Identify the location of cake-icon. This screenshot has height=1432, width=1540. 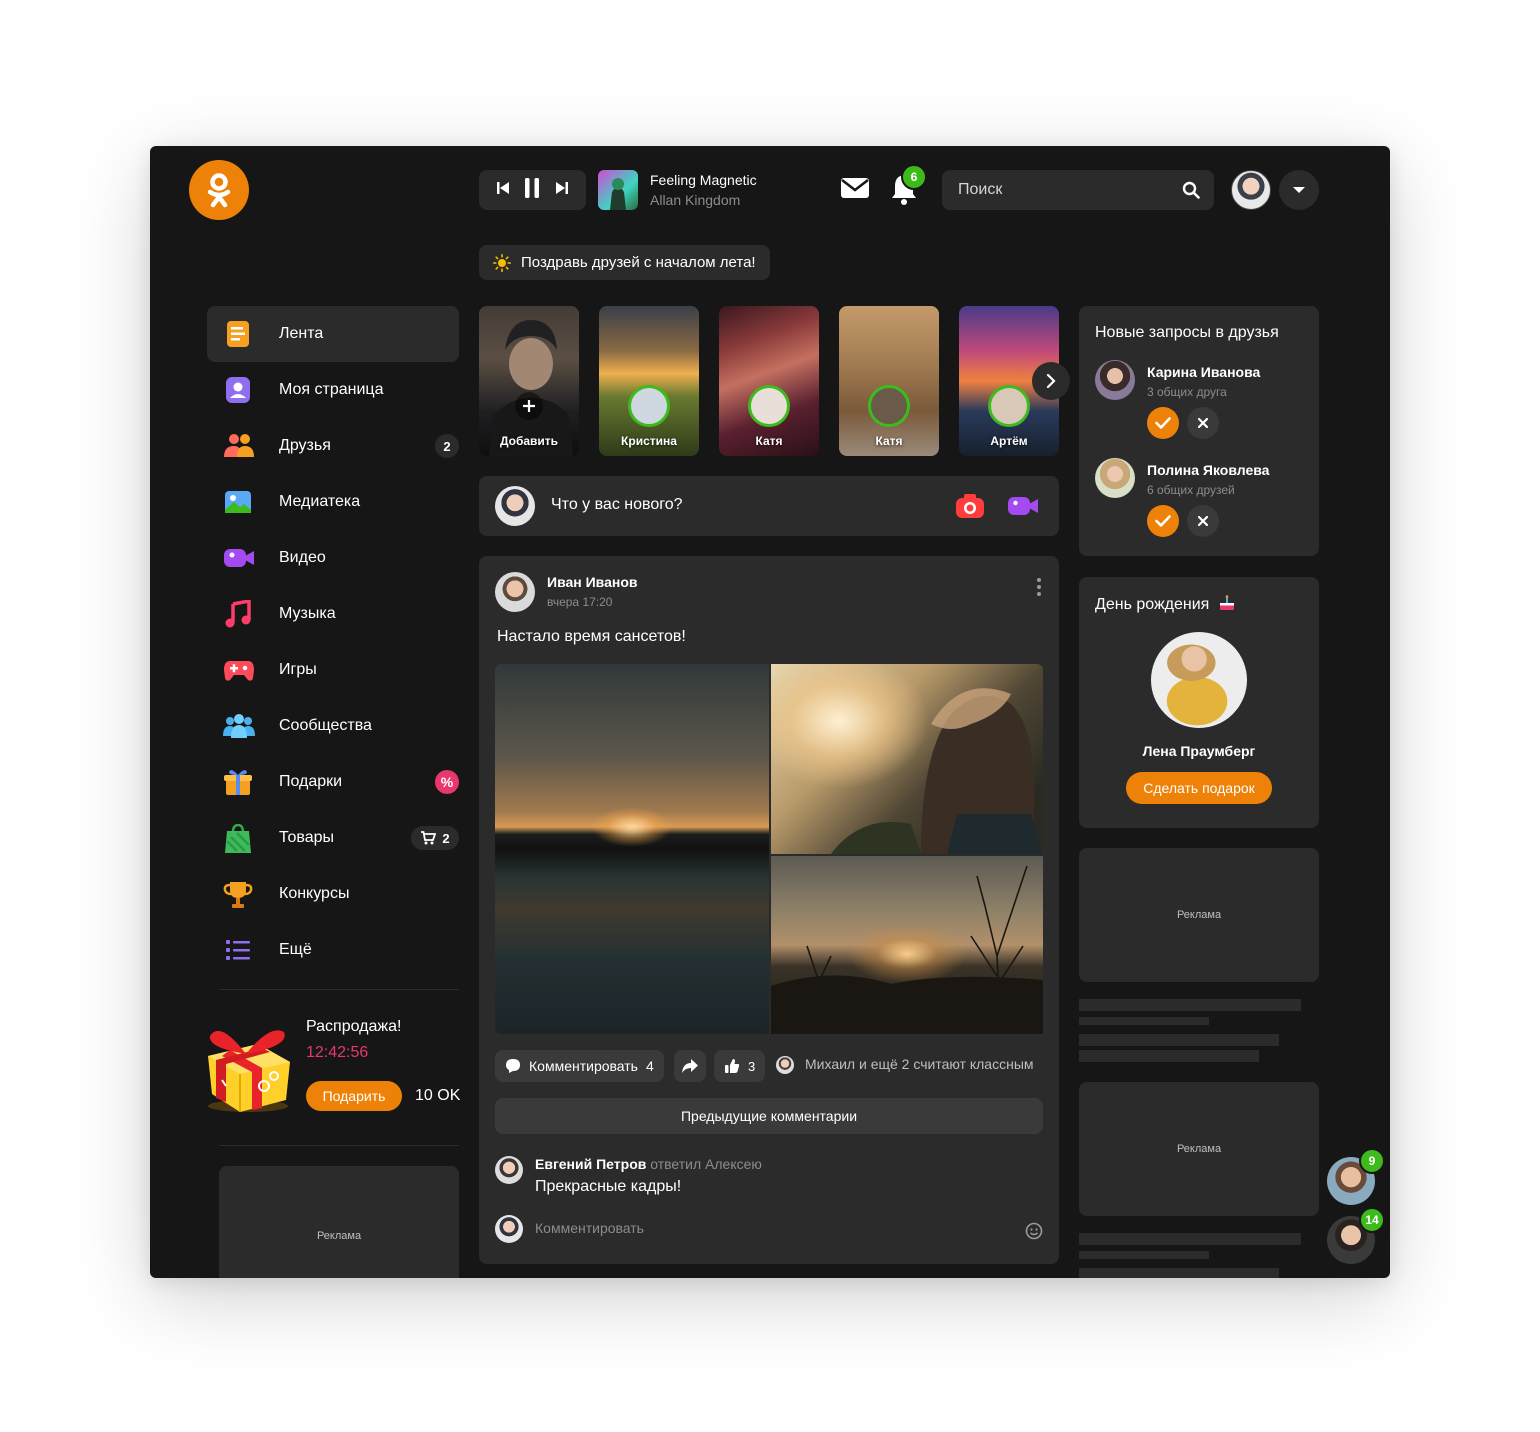
(1226, 602).